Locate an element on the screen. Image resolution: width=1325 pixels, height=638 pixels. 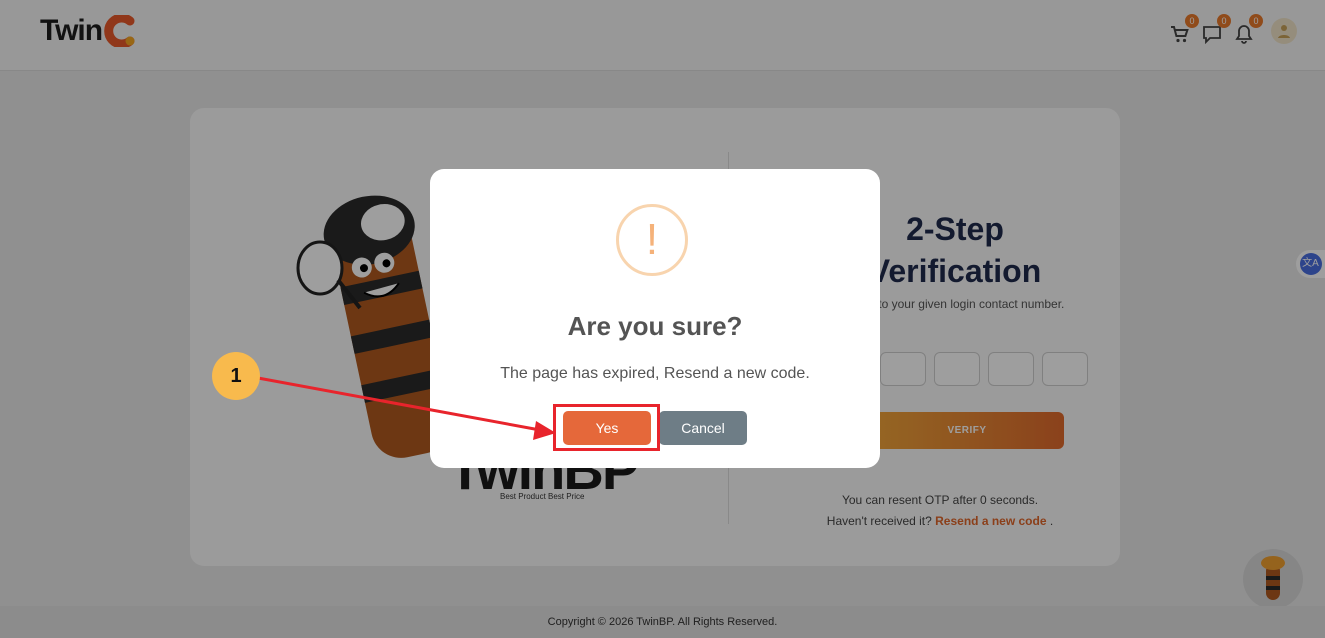
annotation-arrow is located at coordinates (406, 408).